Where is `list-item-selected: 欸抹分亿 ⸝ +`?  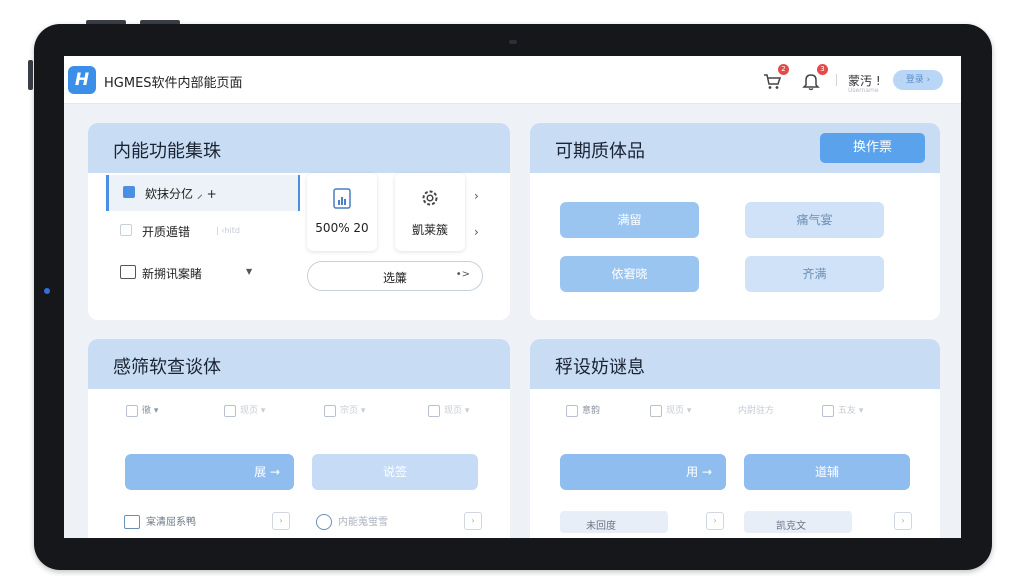 list-item-selected: 欸抹分亿 ⸝ + is located at coordinates (203, 193).